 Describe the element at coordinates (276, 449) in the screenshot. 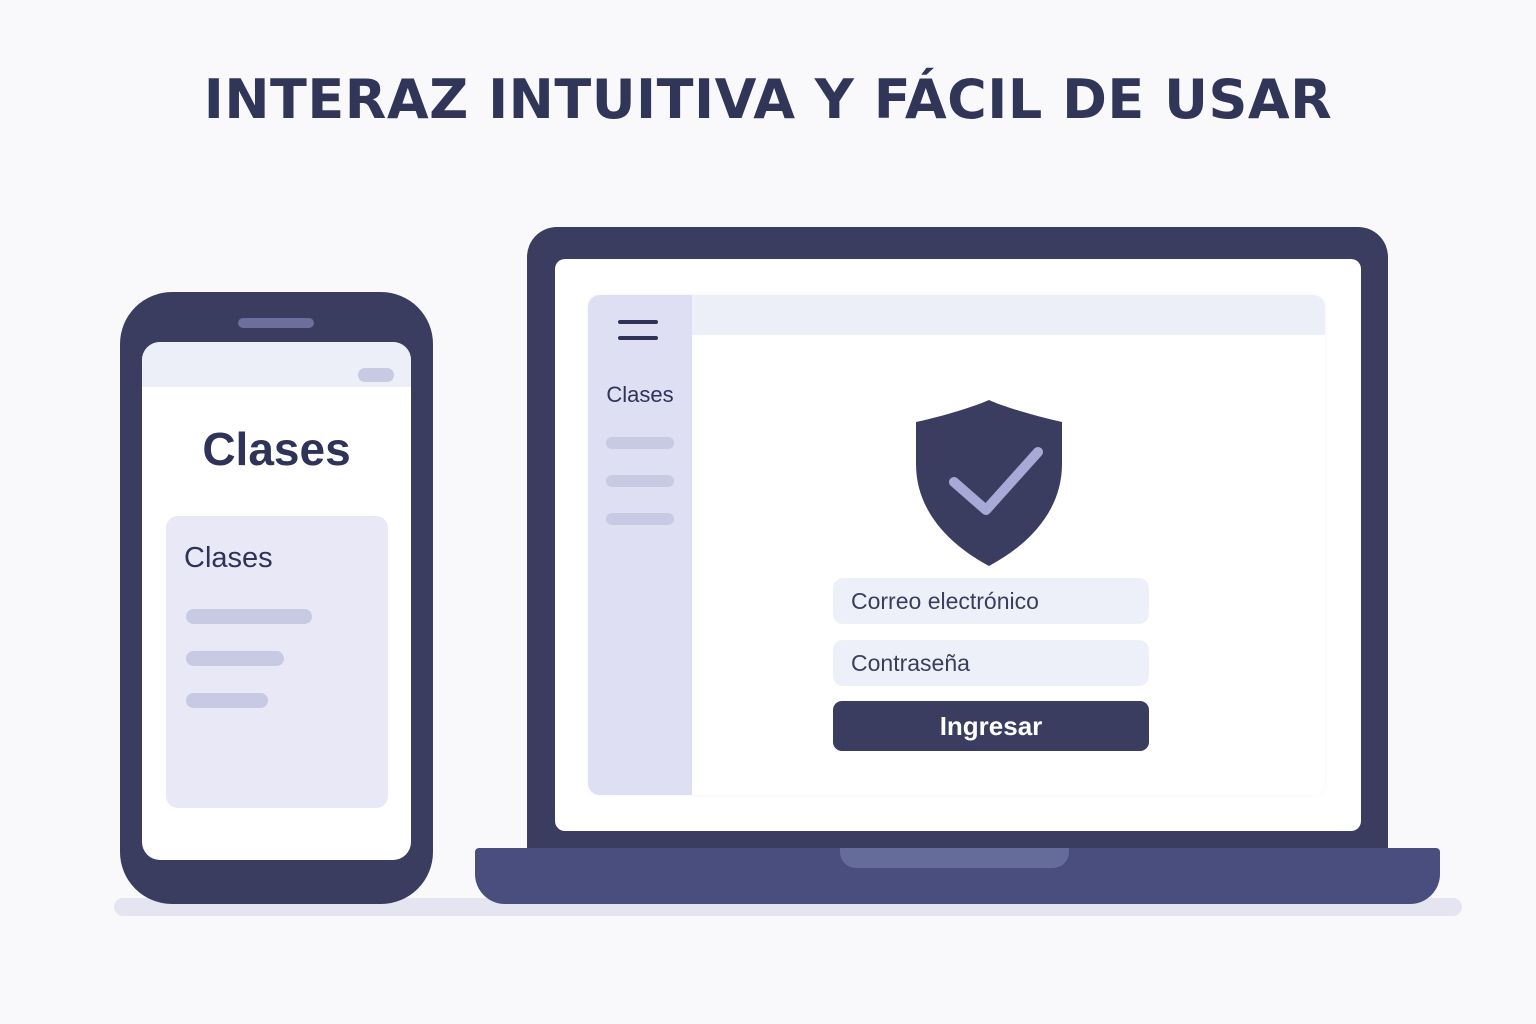

I see `phone-title: Clases` at that location.